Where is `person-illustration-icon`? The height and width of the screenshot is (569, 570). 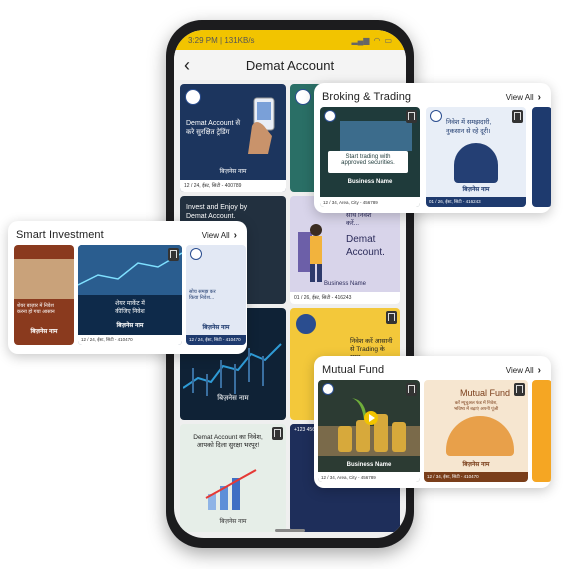 person-illustration-icon is located at coordinates (310, 253).